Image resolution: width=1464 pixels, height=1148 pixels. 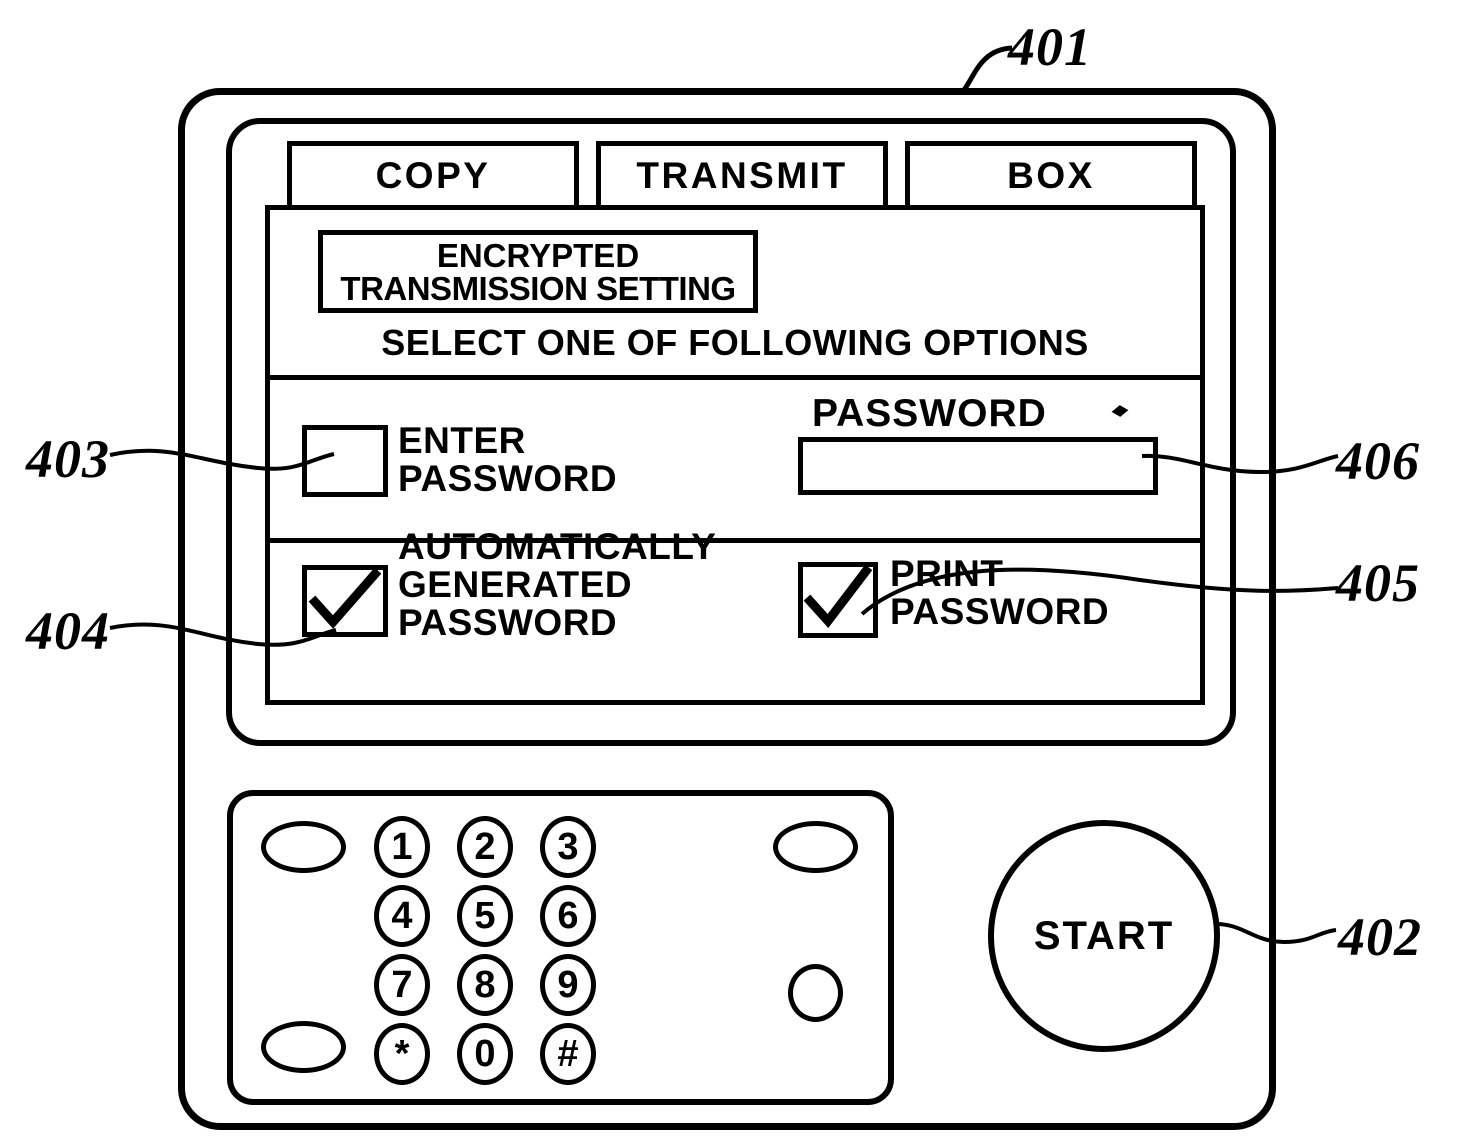 What do you see at coordinates (303, 847) in the screenshot?
I see `function-key-top-left` at bounding box center [303, 847].